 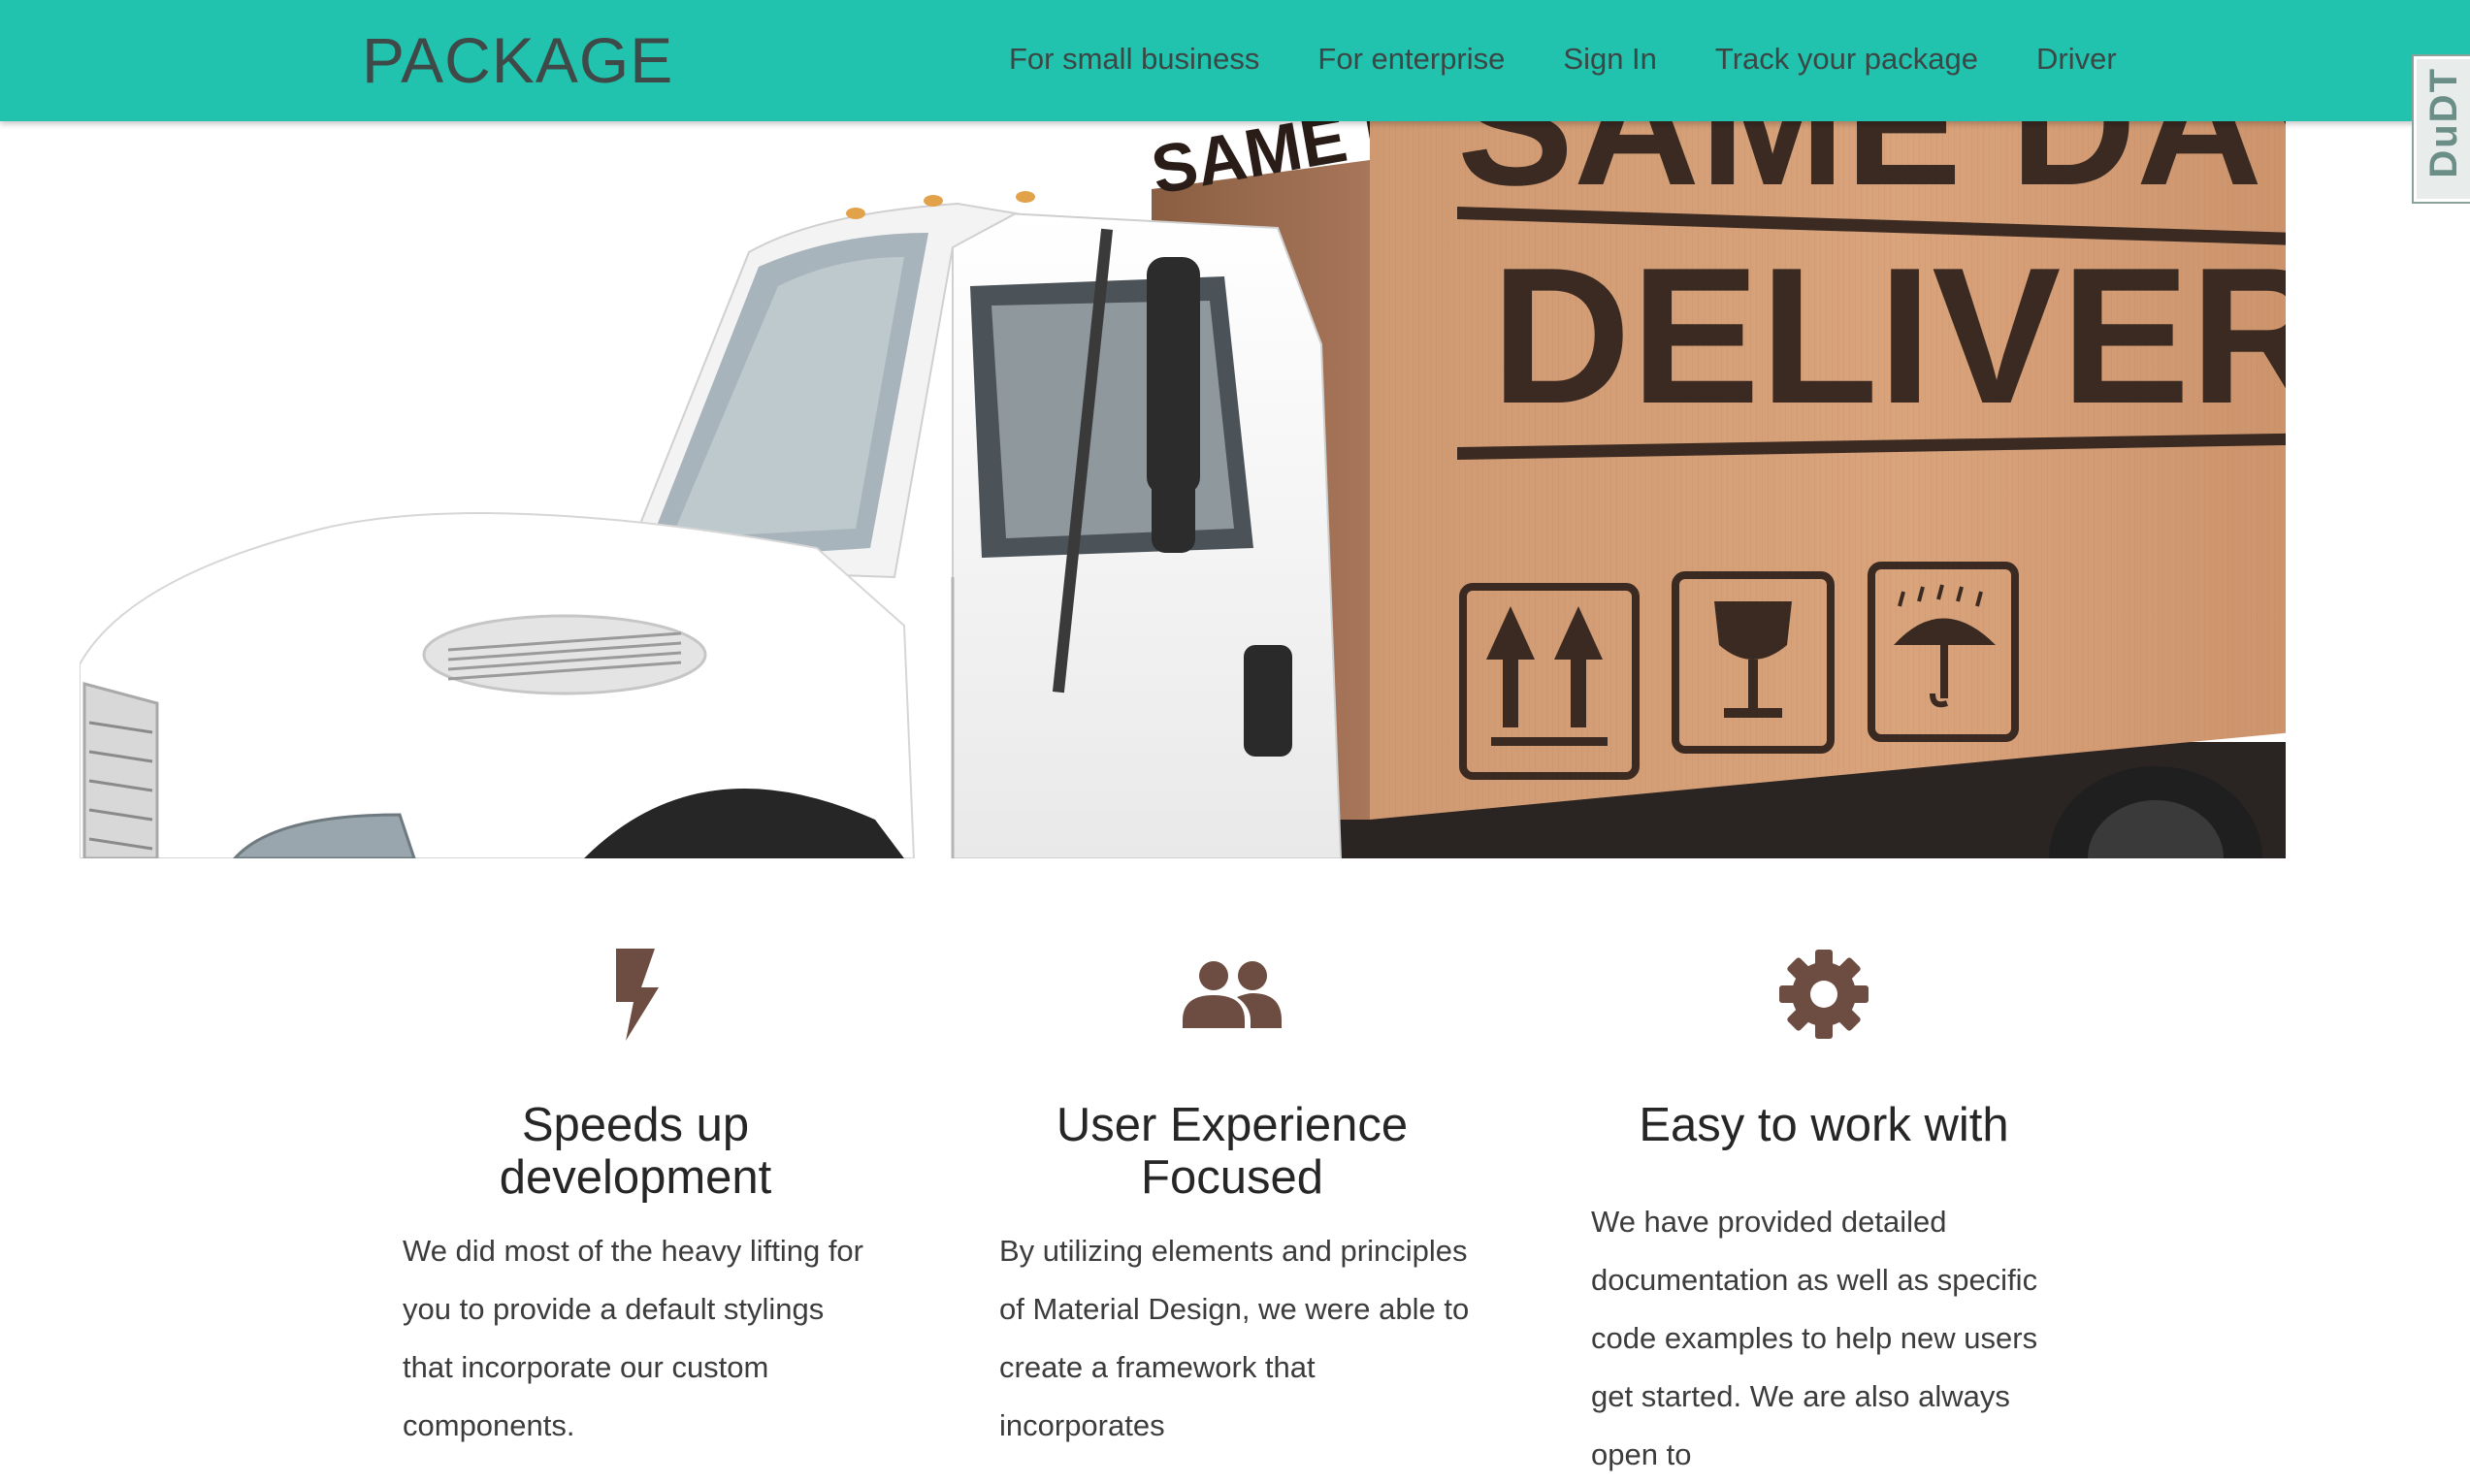 What do you see at coordinates (1888, 336) in the screenshot?
I see `truck-headline-main: DELIVERY` at bounding box center [1888, 336].